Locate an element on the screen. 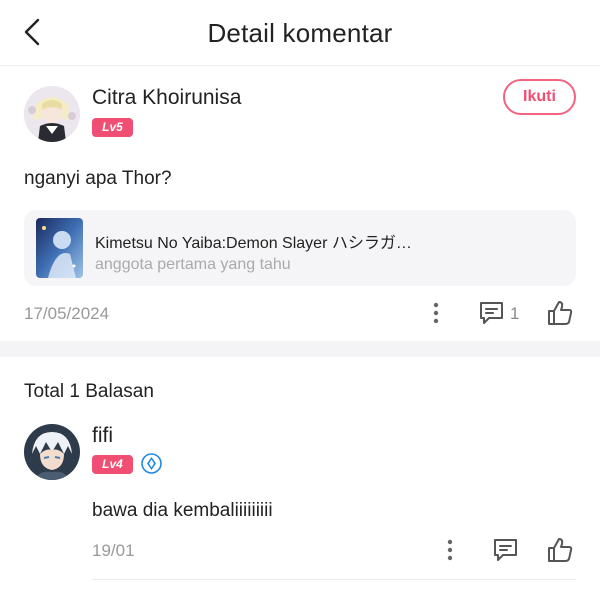  replies-total-label: Total 1 Balasan is located at coordinates (89, 391).